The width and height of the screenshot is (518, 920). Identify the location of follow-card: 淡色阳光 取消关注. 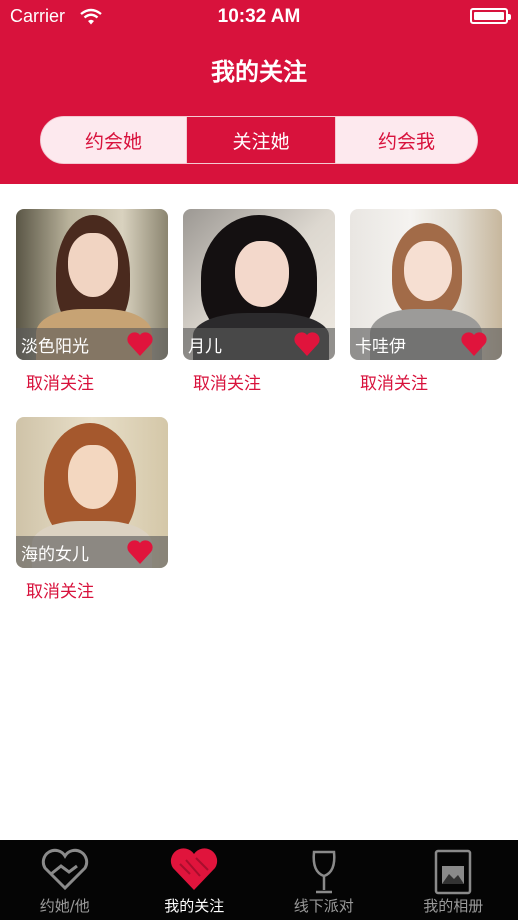
(92, 301).